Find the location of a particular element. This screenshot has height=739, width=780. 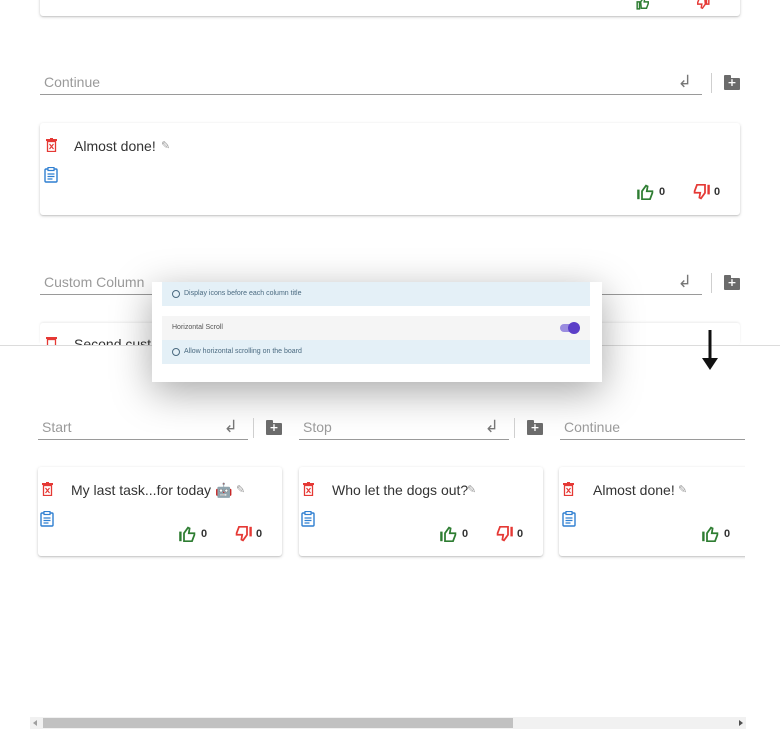

info-icon is located at coordinates (176, 294).